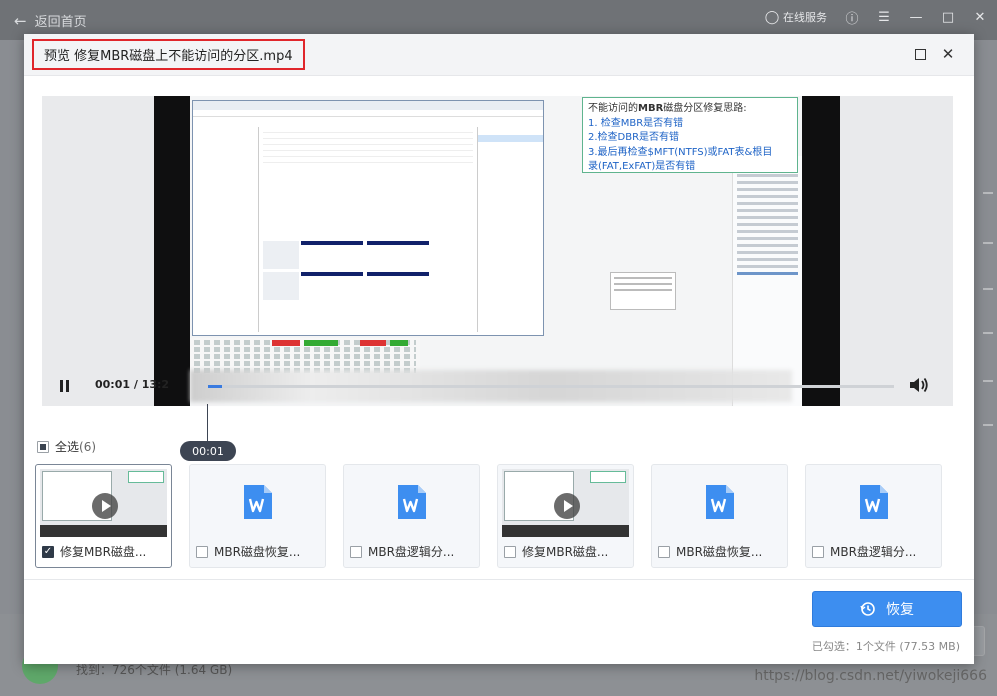 Image resolution: width=997 pixels, height=696 pixels. Describe the element at coordinates (642, 166) in the screenshot. I see `note-line-5: 录(FAT,ExFAT)是否有错` at that location.